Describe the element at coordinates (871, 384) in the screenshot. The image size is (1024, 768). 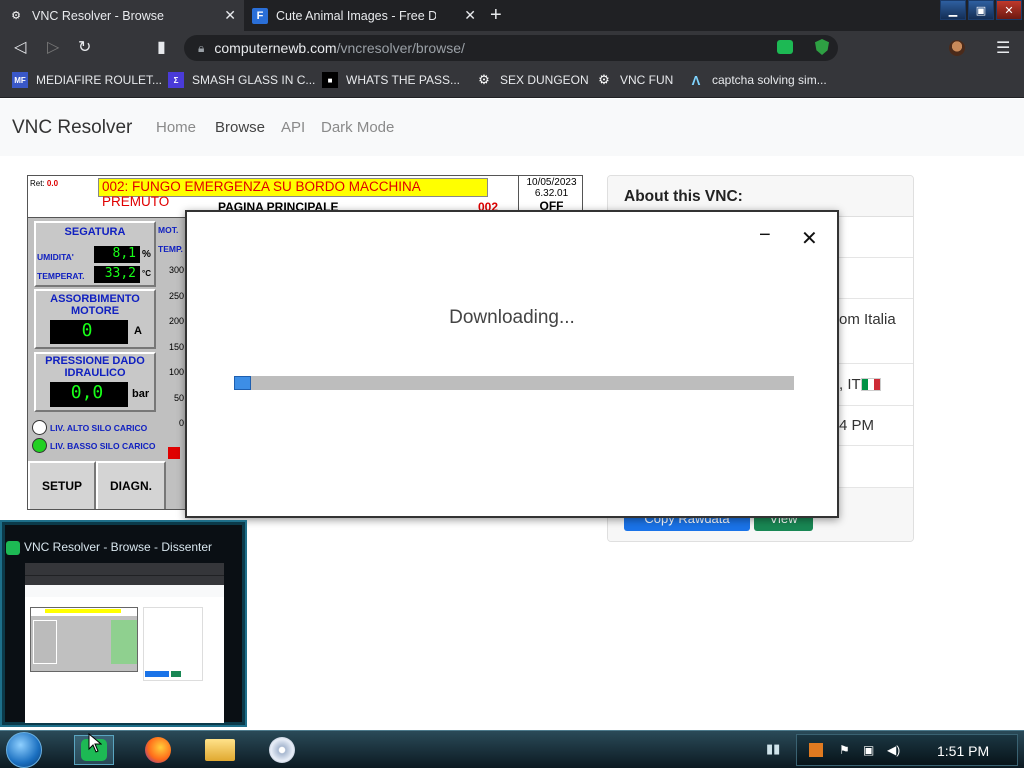
I see `italy-flag-icon` at that location.